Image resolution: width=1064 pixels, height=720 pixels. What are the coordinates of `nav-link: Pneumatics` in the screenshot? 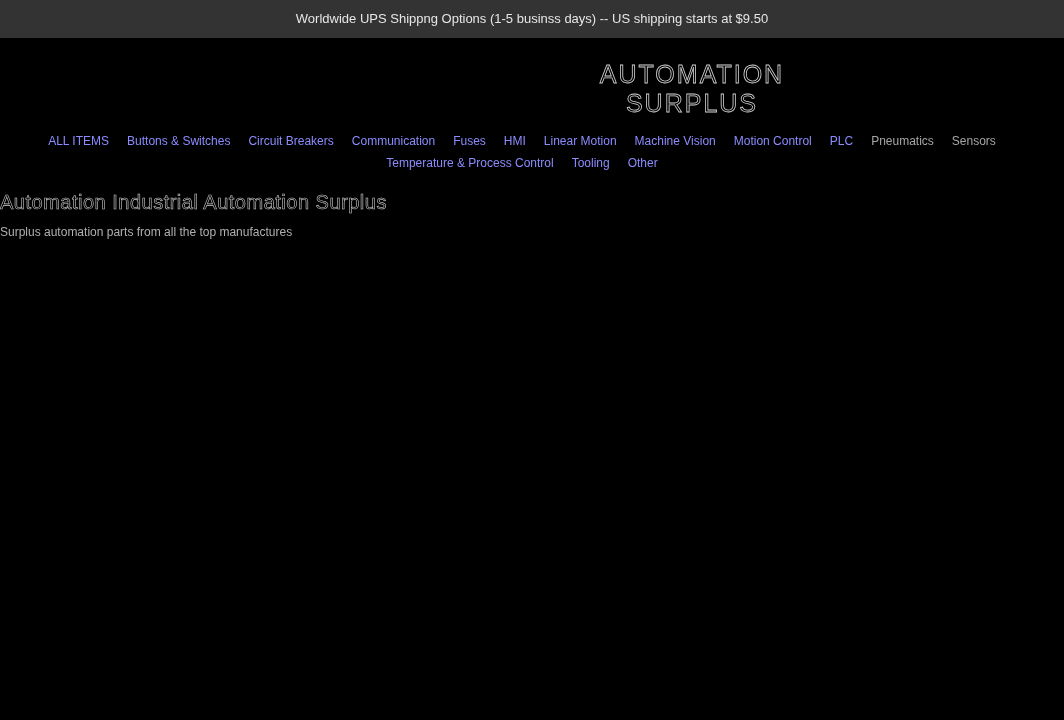 It's located at (902, 141).